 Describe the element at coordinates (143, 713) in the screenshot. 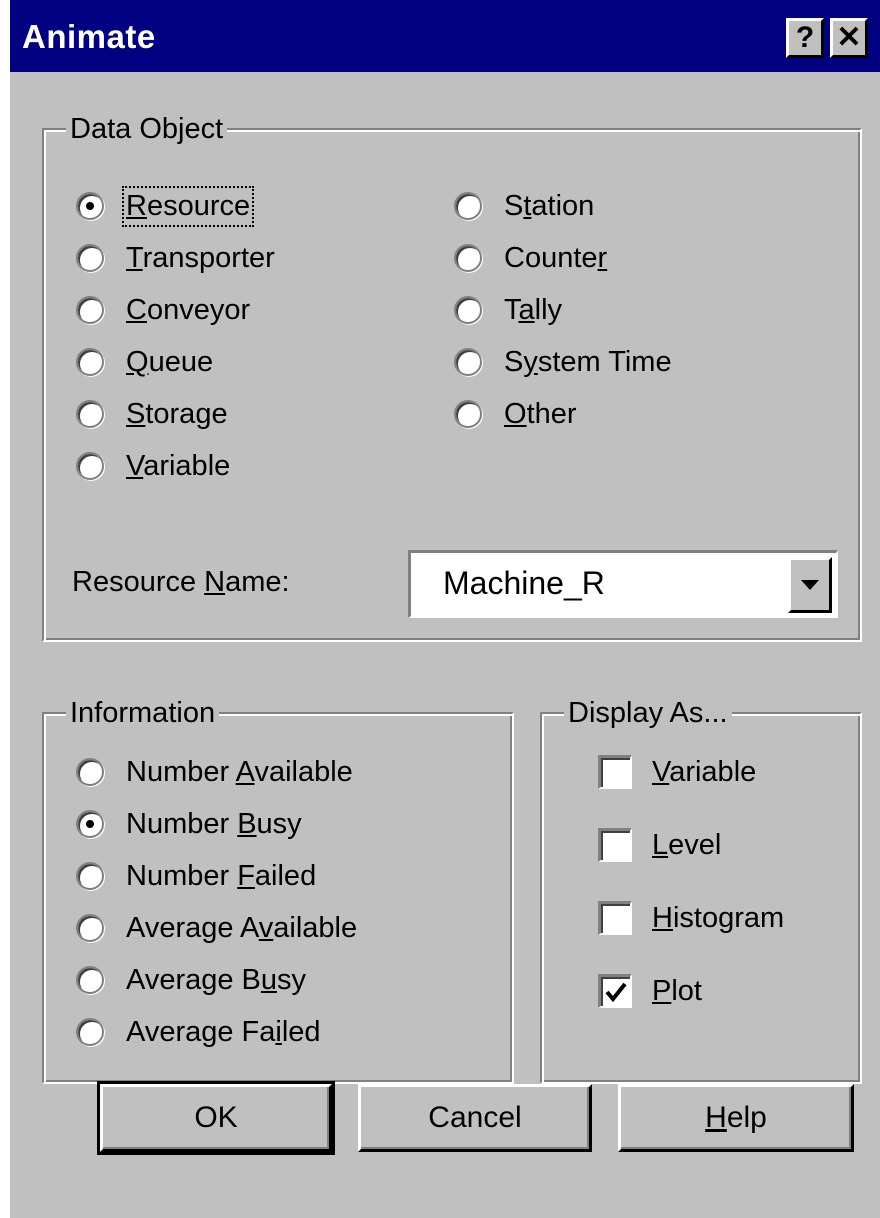

I see `information-legend: Information` at that location.